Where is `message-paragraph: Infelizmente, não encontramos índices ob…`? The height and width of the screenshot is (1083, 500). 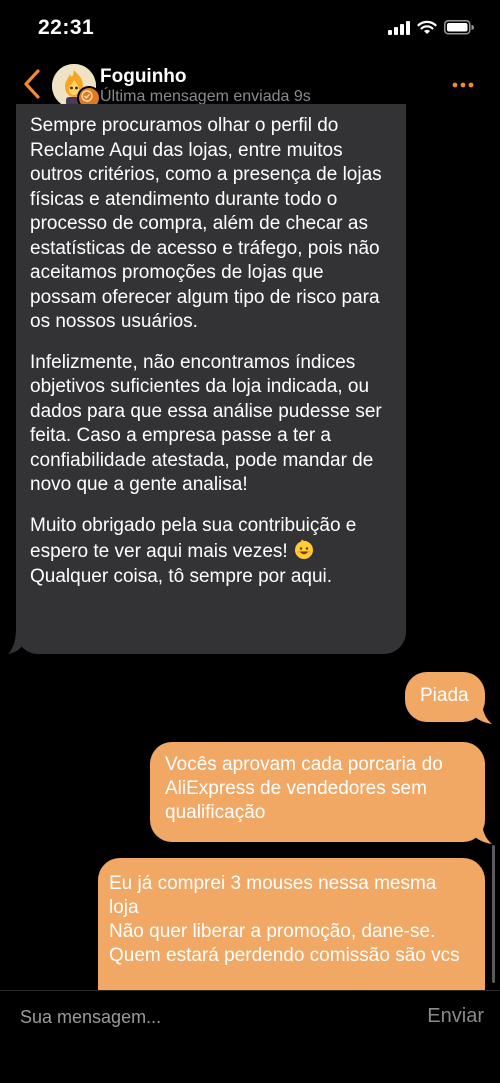 message-paragraph: Infelizmente, não encontramos índices ob… is located at coordinates (206, 423).